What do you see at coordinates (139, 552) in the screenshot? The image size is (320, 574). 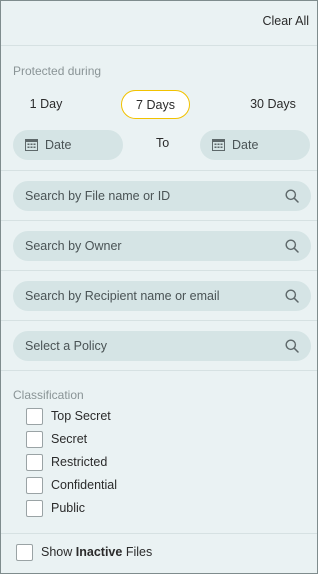 I see `show-inactive-suffix: Files` at bounding box center [139, 552].